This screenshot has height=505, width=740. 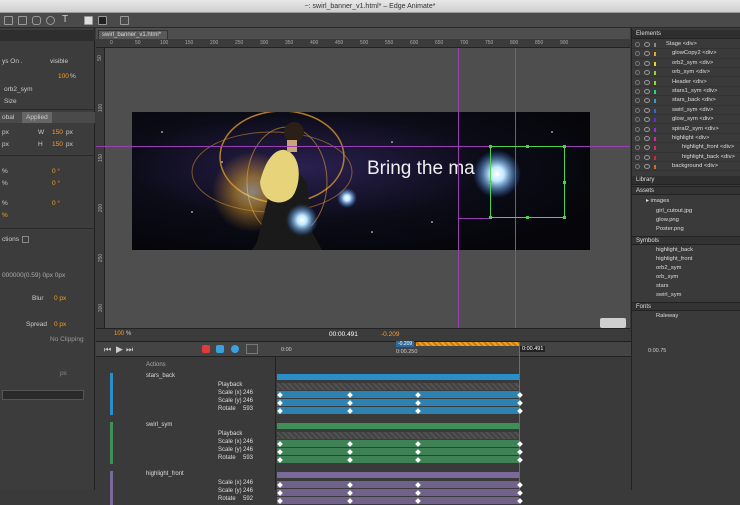 I want to click on element-row: highlight_back <div>, so click(x=686, y=157).